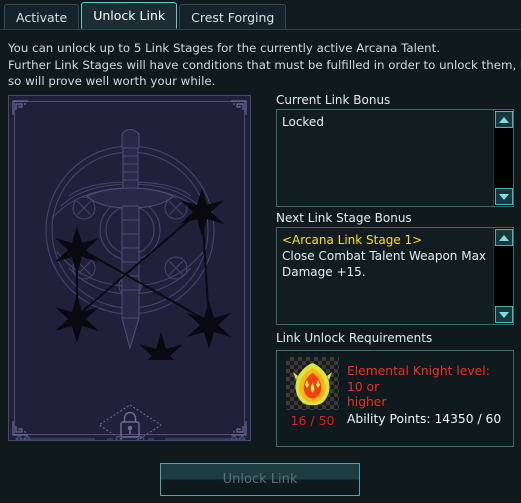 The image size is (521, 503). I want to click on requirement-level-line-2: higher, so click(367, 402).